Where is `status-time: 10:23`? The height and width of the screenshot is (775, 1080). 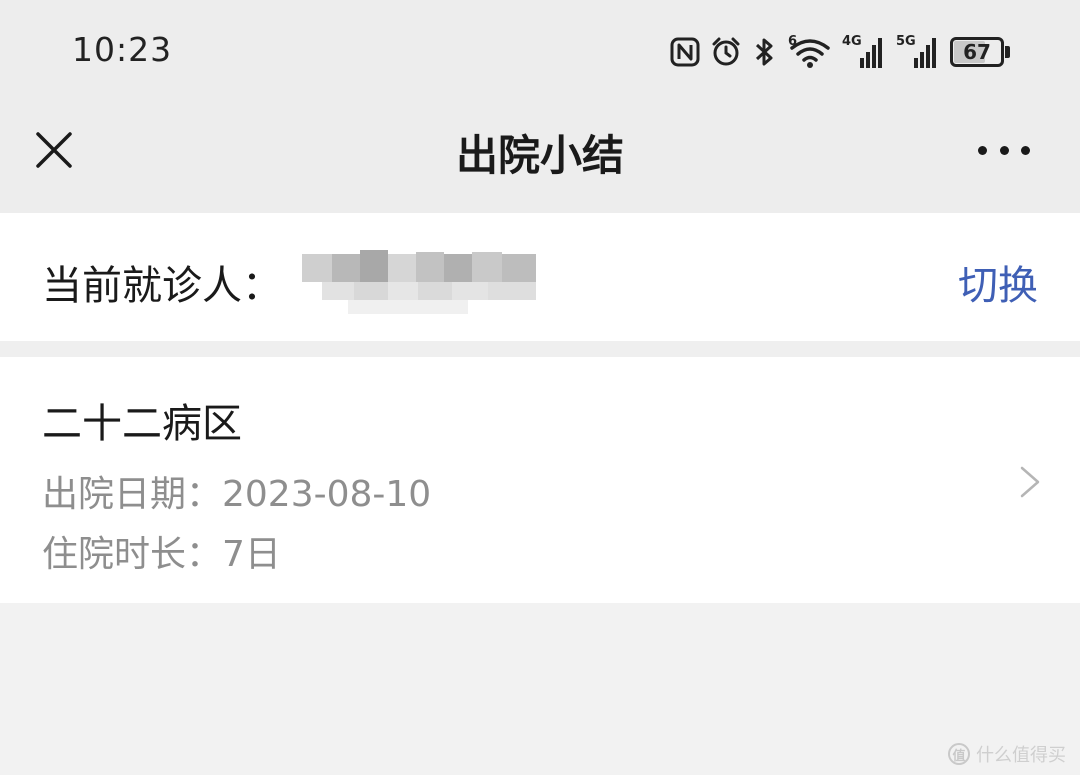
status-time: 10:23 is located at coordinates (122, 49).